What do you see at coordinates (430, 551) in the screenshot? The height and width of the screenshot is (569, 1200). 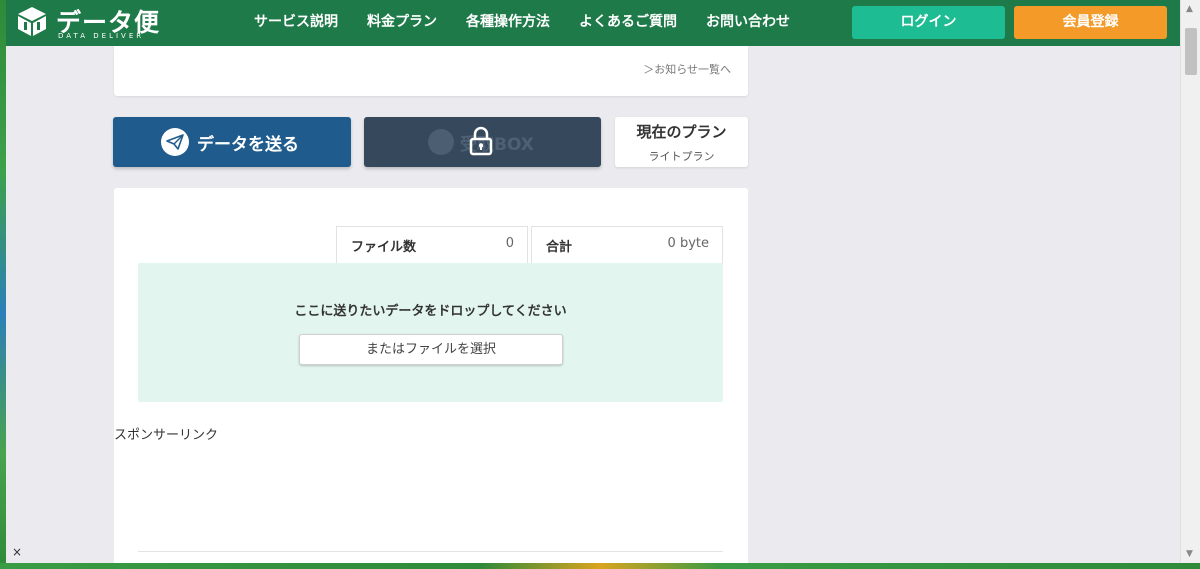 I see `divider` at bounding box center [430, 551].